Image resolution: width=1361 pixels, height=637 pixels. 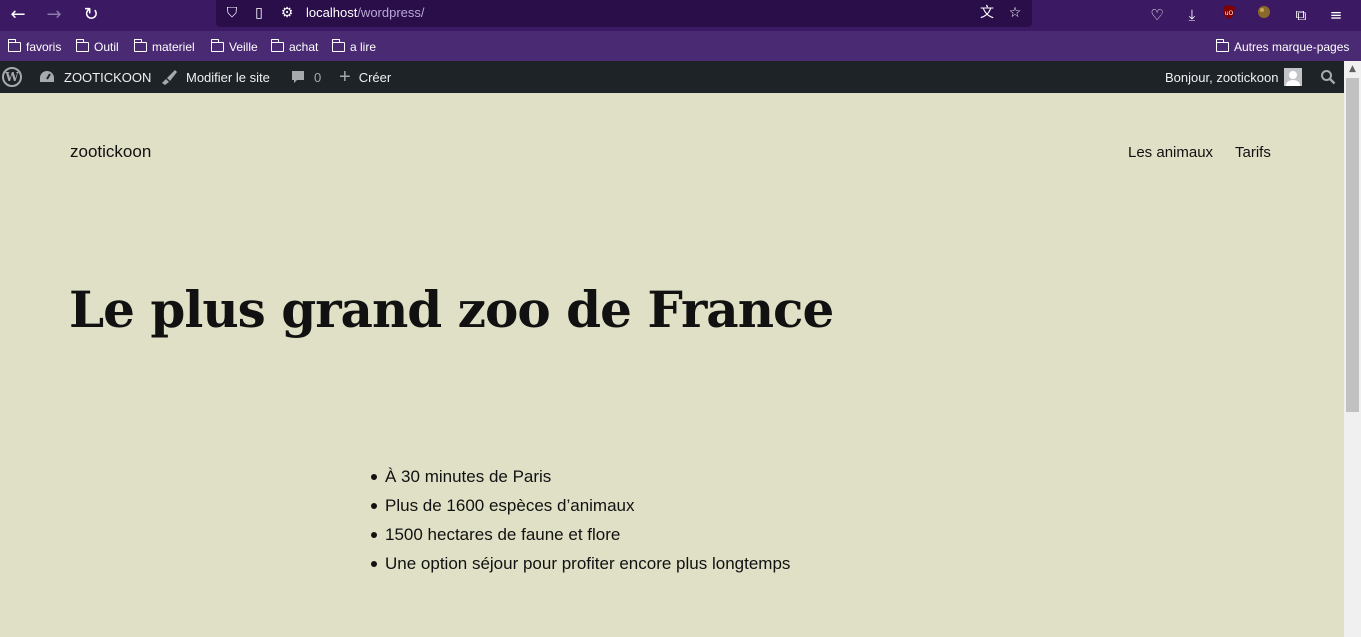 What do you see at coordinates (304, 47) in the screenshot?
I see `bookmark-label: achat` at bounding box center [304, 47].